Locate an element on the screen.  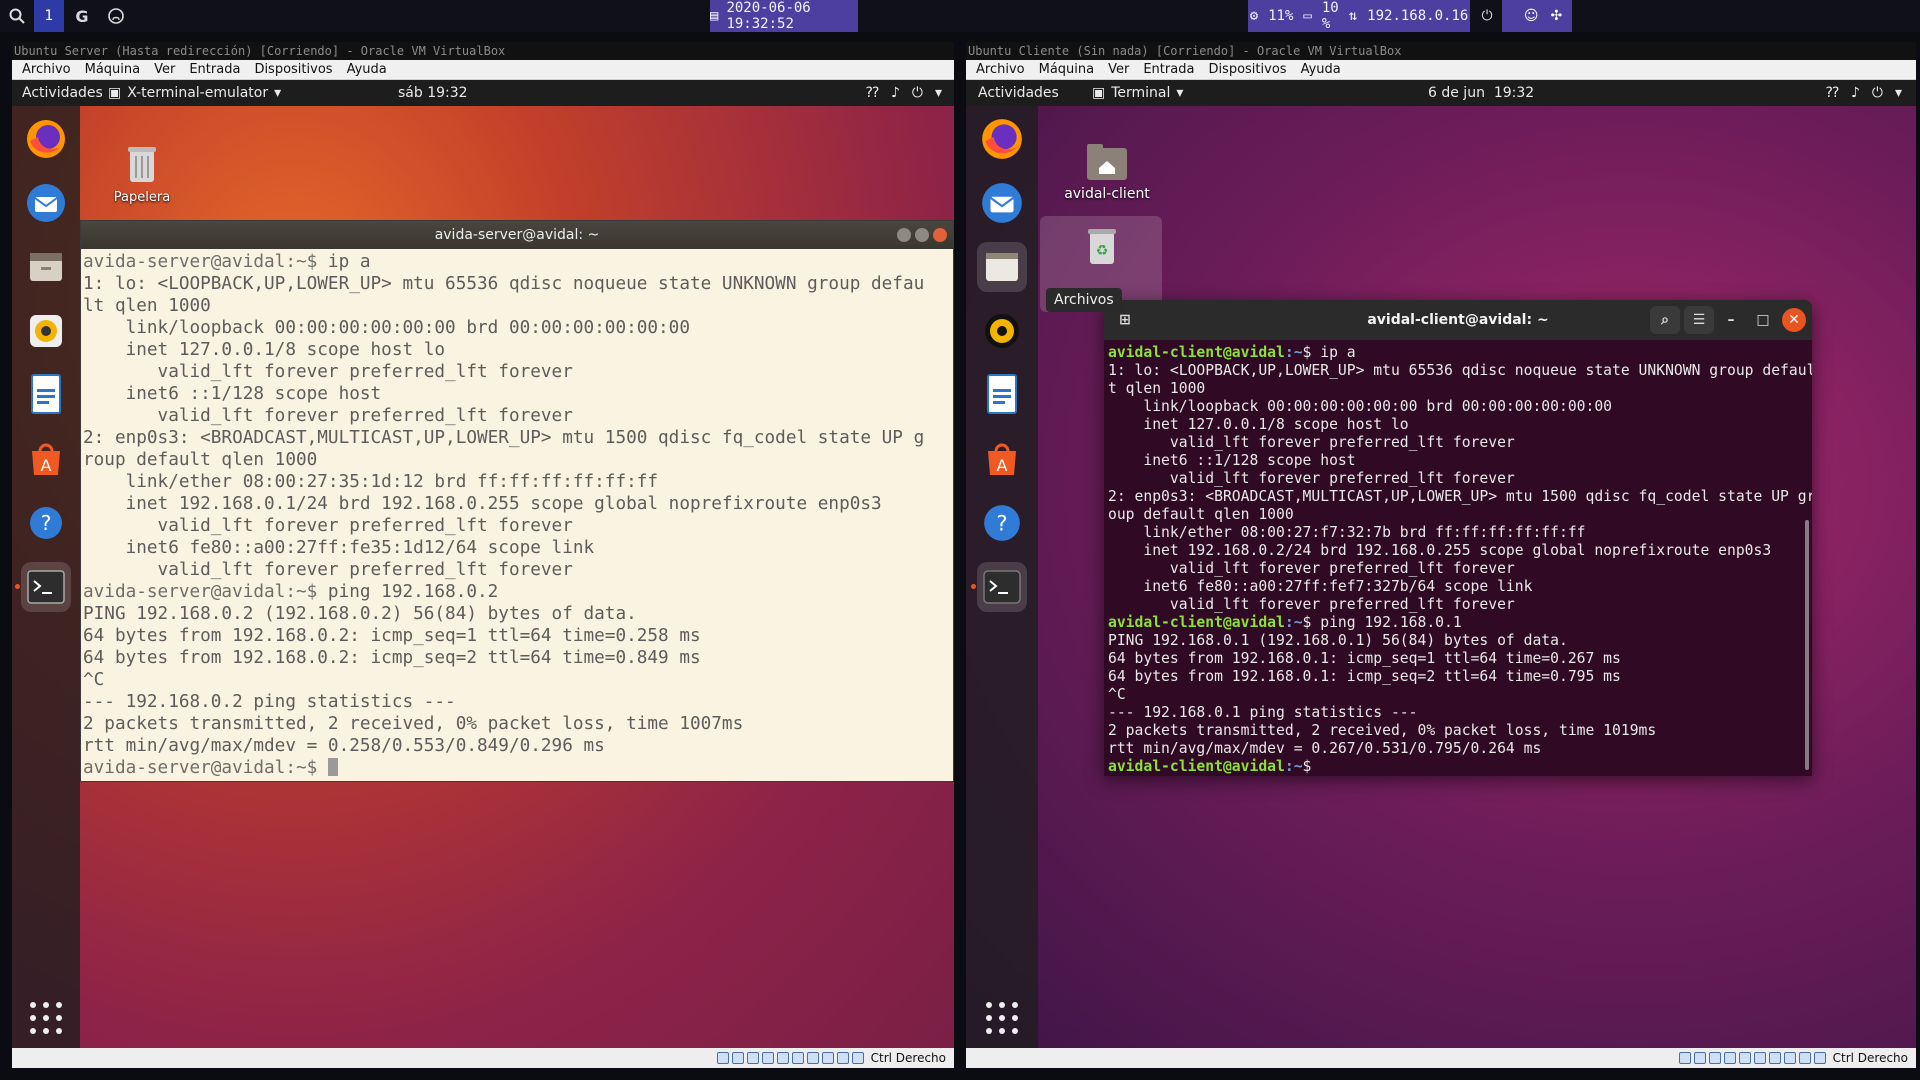
minimize-button: – is located at coordinates (1731, 320).